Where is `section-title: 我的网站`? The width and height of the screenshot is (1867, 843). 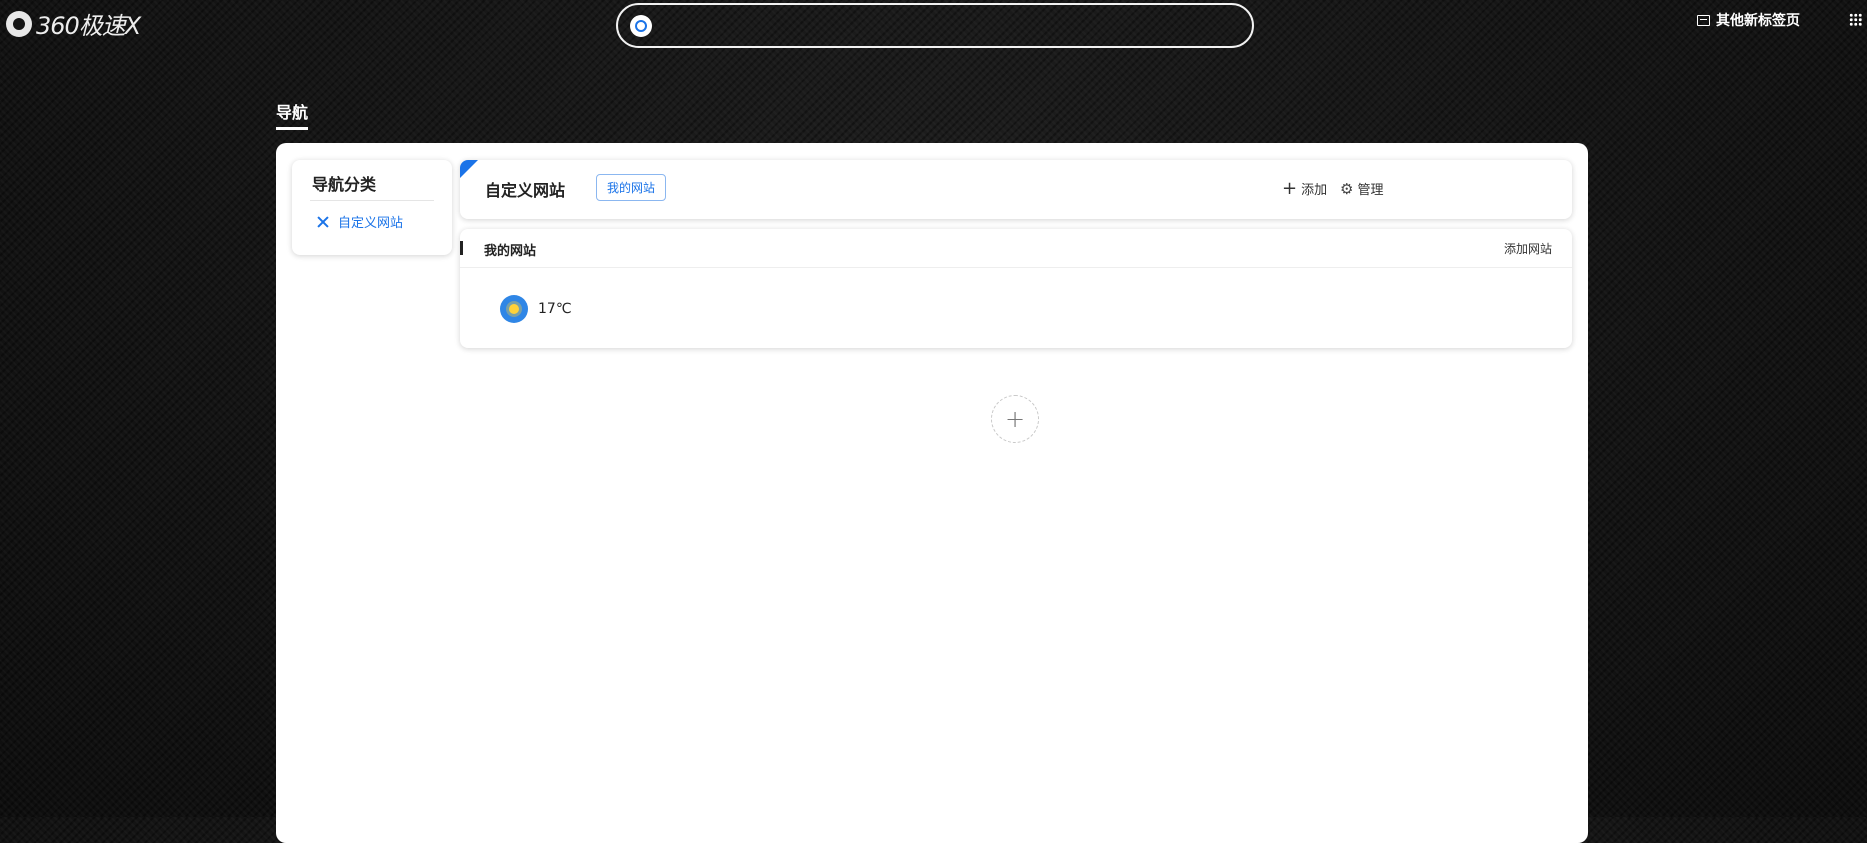 section-title: 我的网站 is located at coordinates (510, 251).